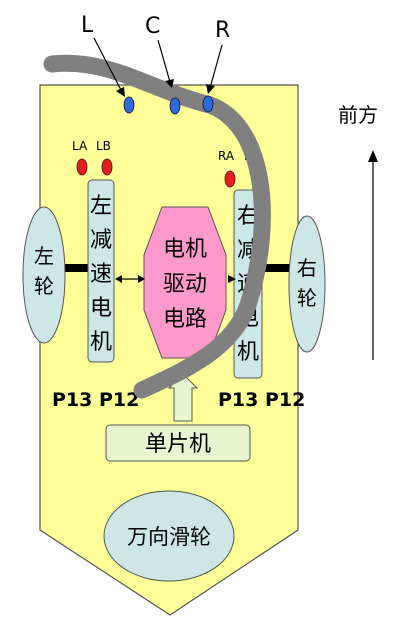 This screenshot has width=405, height=635. What do you see at coordinates (101, 240) in the screenshot?
I see `left-motor-chars-char: 减` at bounding box center [101, 240].